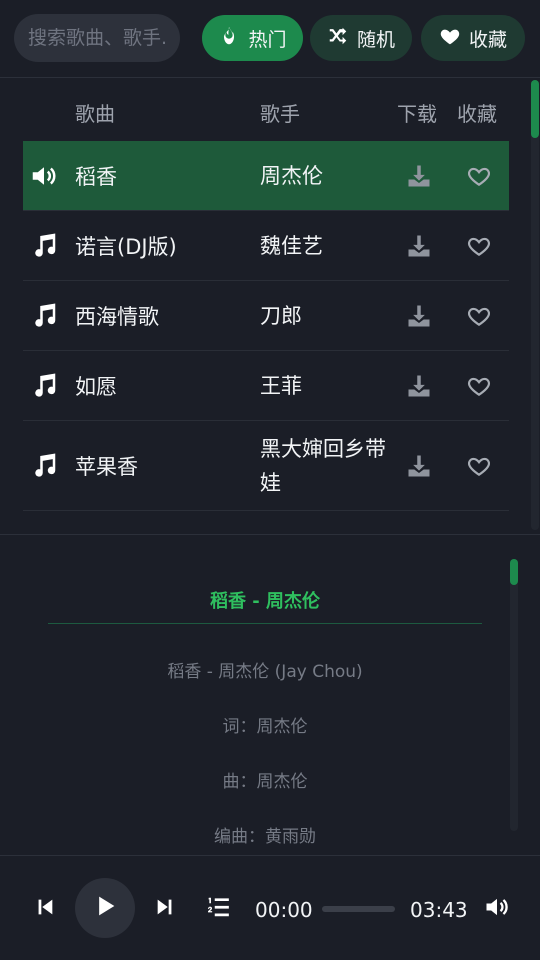  I want to click on song-title: 西海情歌, so click(117, 317).